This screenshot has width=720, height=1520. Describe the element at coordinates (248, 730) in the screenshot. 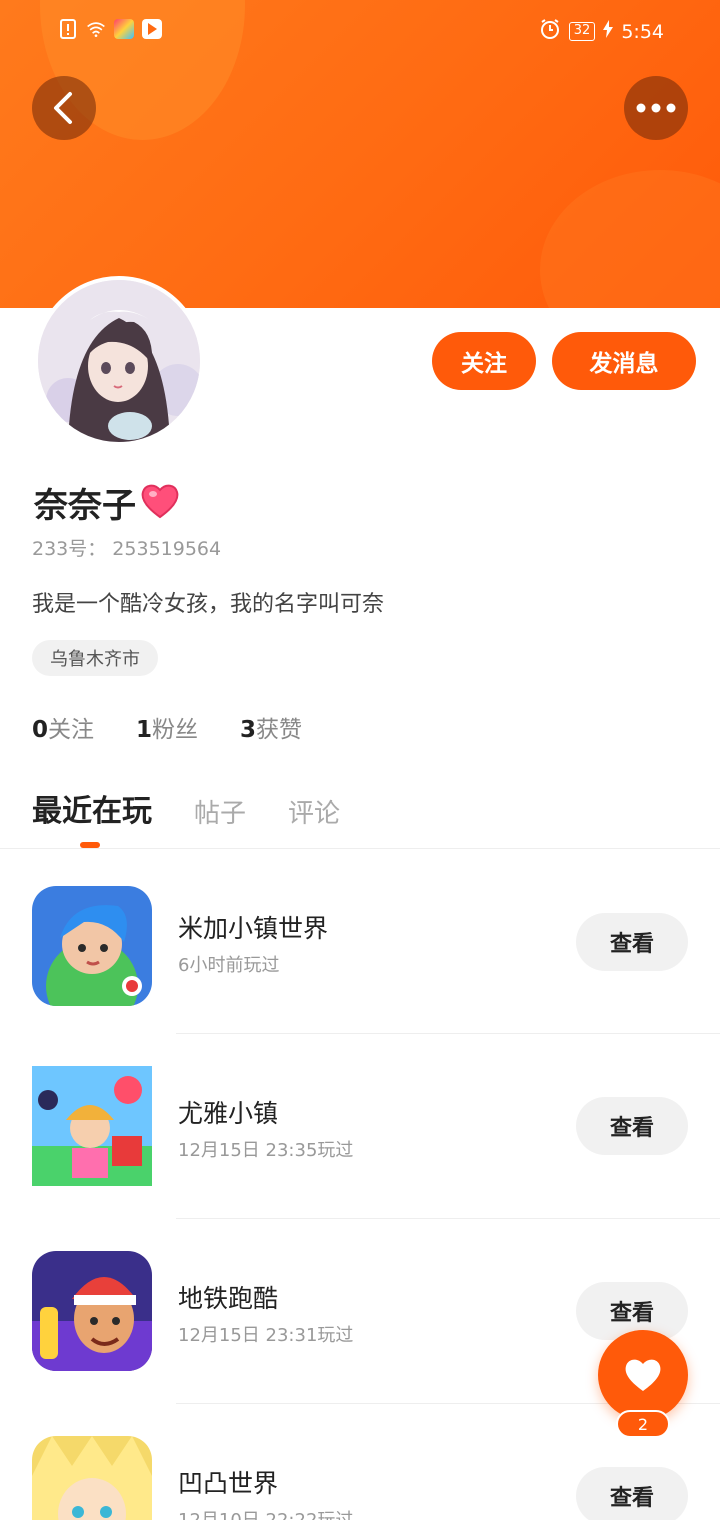

I see `stat-count: 3` at that location.